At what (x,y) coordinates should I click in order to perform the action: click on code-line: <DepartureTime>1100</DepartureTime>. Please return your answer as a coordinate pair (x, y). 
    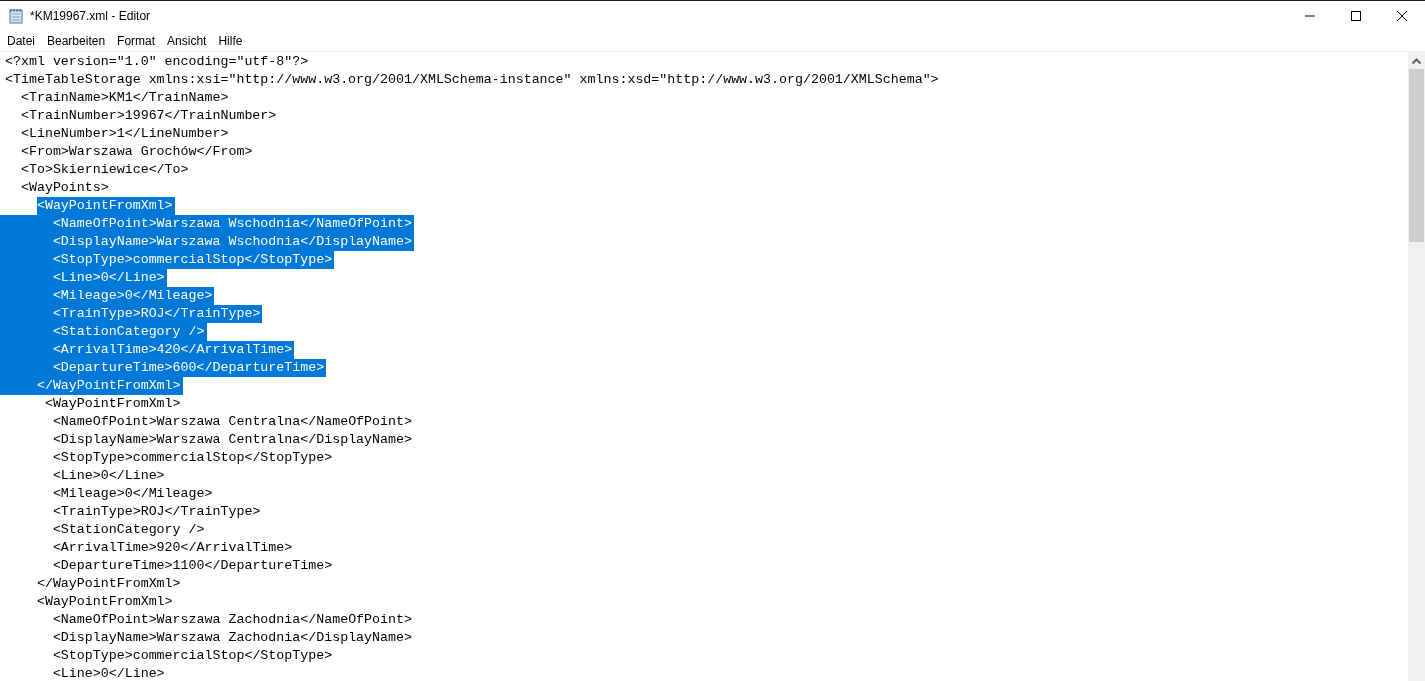
    Looking at the image, I should click on (192, 566).